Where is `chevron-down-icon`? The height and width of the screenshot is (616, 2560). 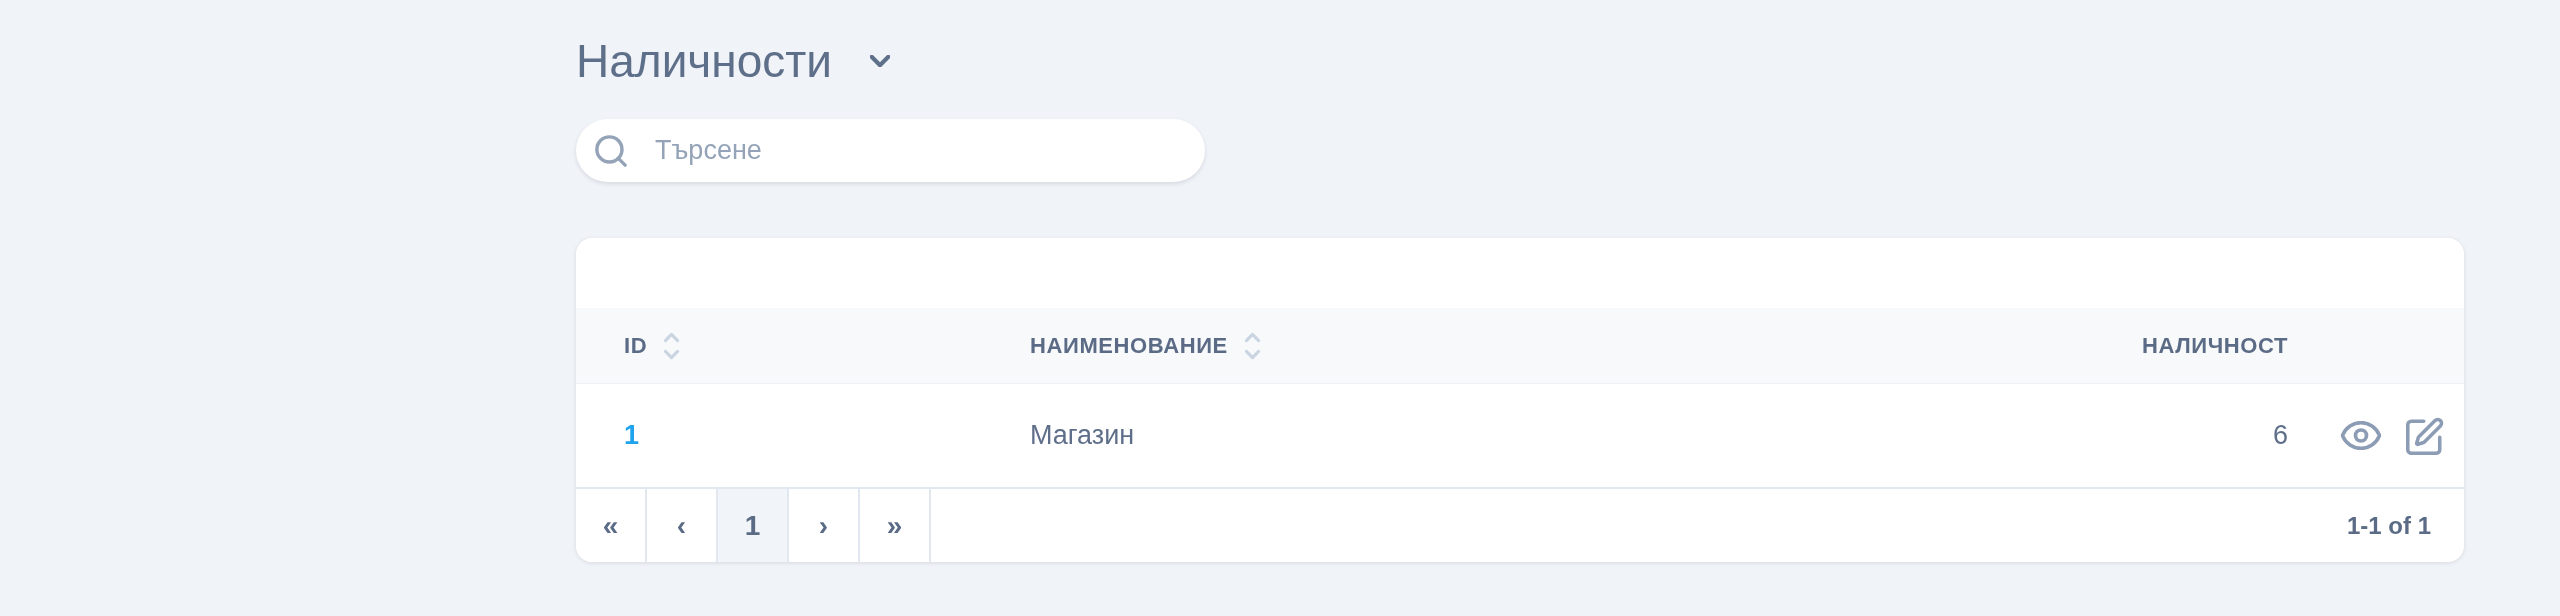 chevron-down-icon is located at coordinates (880, 61).